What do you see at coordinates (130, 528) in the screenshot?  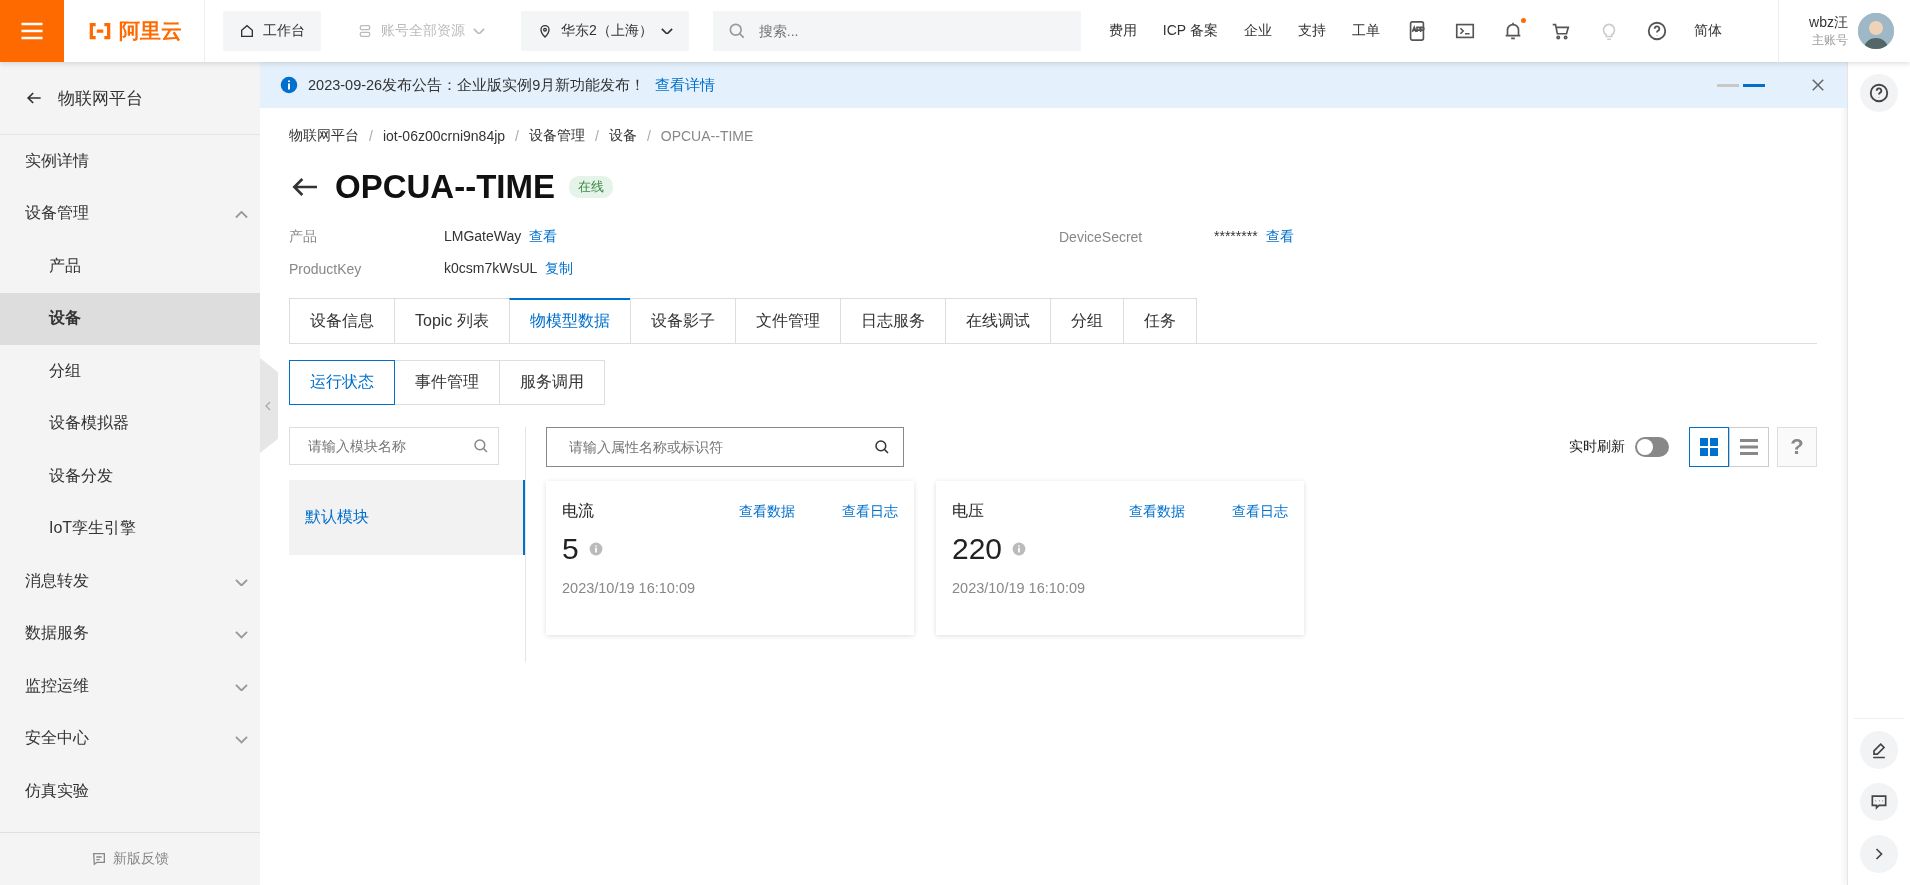 I see `sidebar-item: IoT孪生引擎` at bounding box center [130, 528].